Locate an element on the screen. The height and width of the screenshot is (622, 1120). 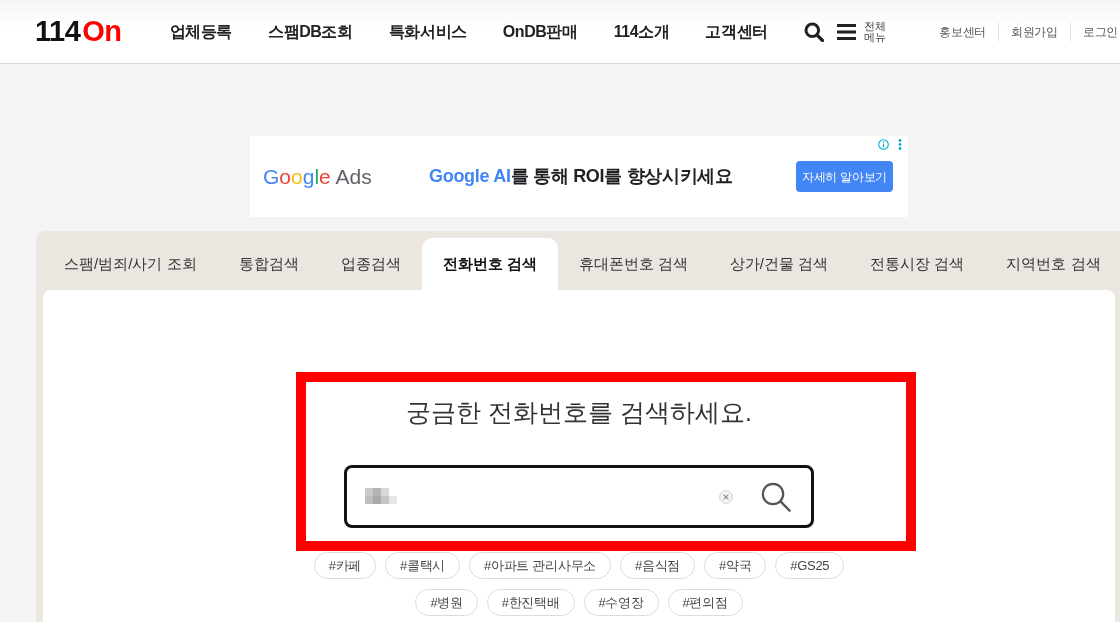
search-tab: 통합검색 is located at coordinates (268, 264).